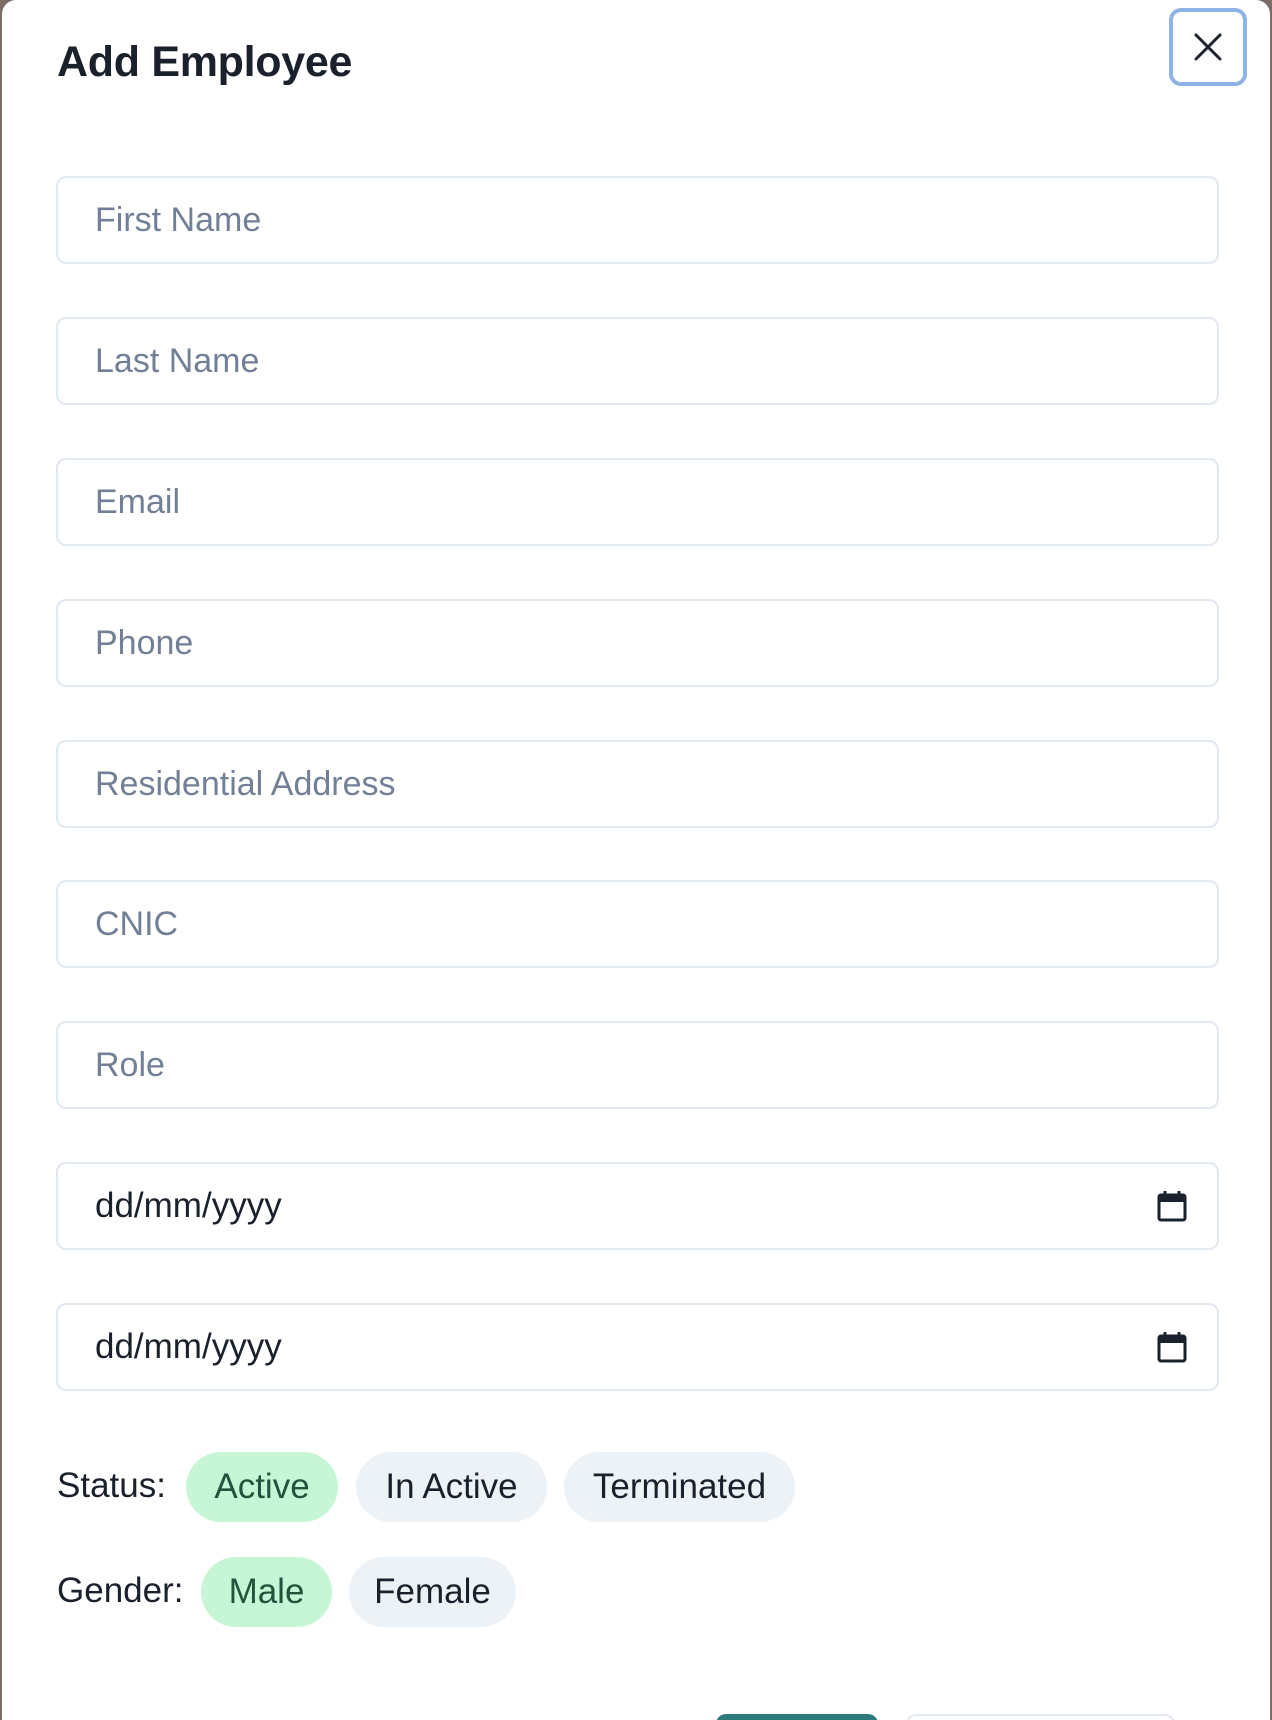  What do you see at coordinates (432, 1592) in the screenshot?
I see `gender-chip-female: Female` at bounding box center [432, 1592].